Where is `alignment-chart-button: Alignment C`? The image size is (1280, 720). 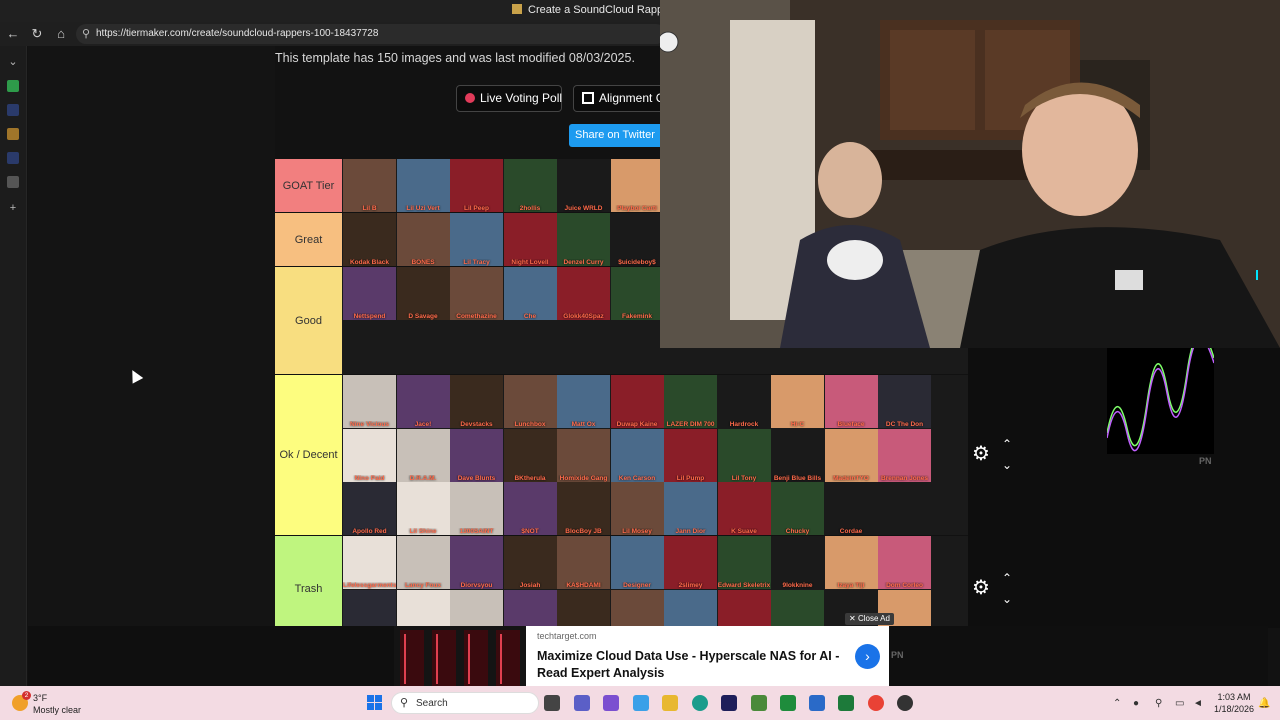 alignment-chart-button: Alignment C is located at coordinates (616, 98).